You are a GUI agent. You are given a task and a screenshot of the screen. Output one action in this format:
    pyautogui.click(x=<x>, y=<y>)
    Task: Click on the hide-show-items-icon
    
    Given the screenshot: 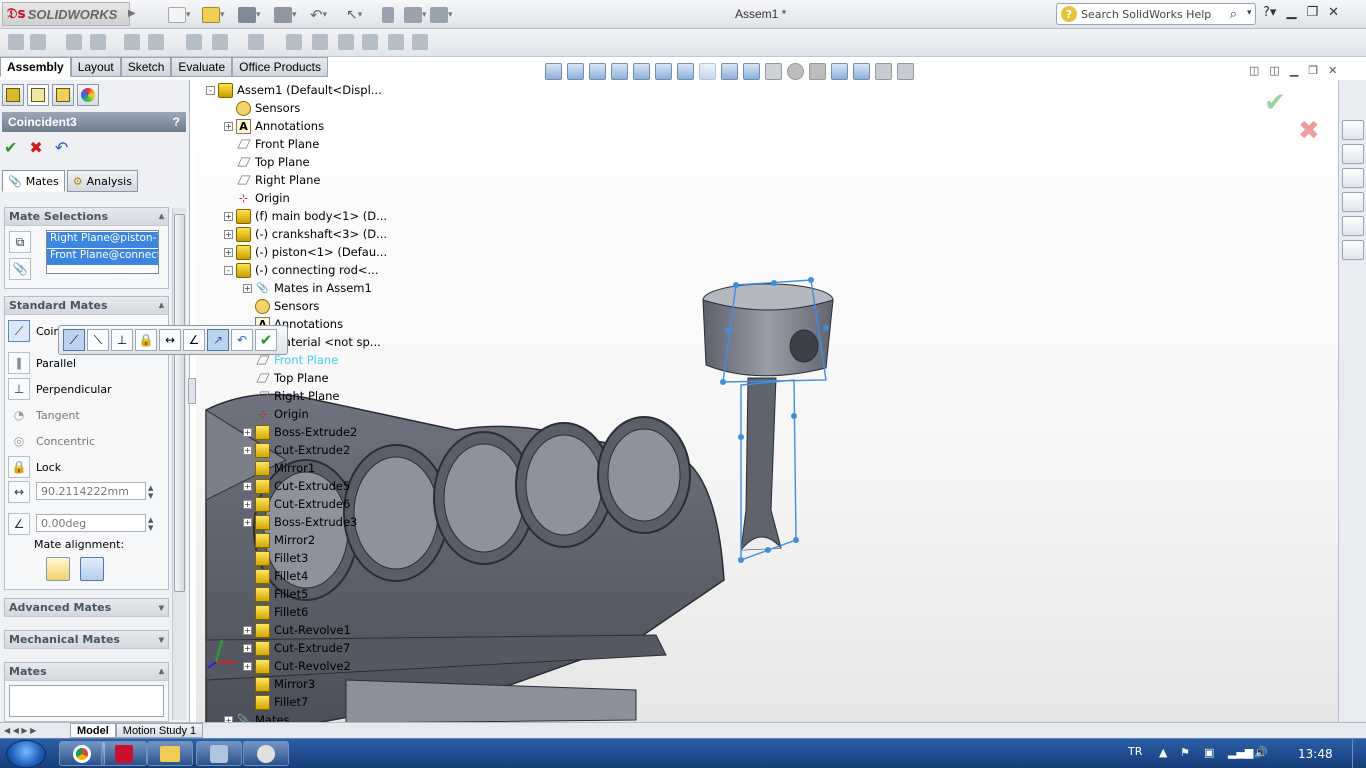 What is the action you would take?
    pyautogui.click(x=773, y=71)
    